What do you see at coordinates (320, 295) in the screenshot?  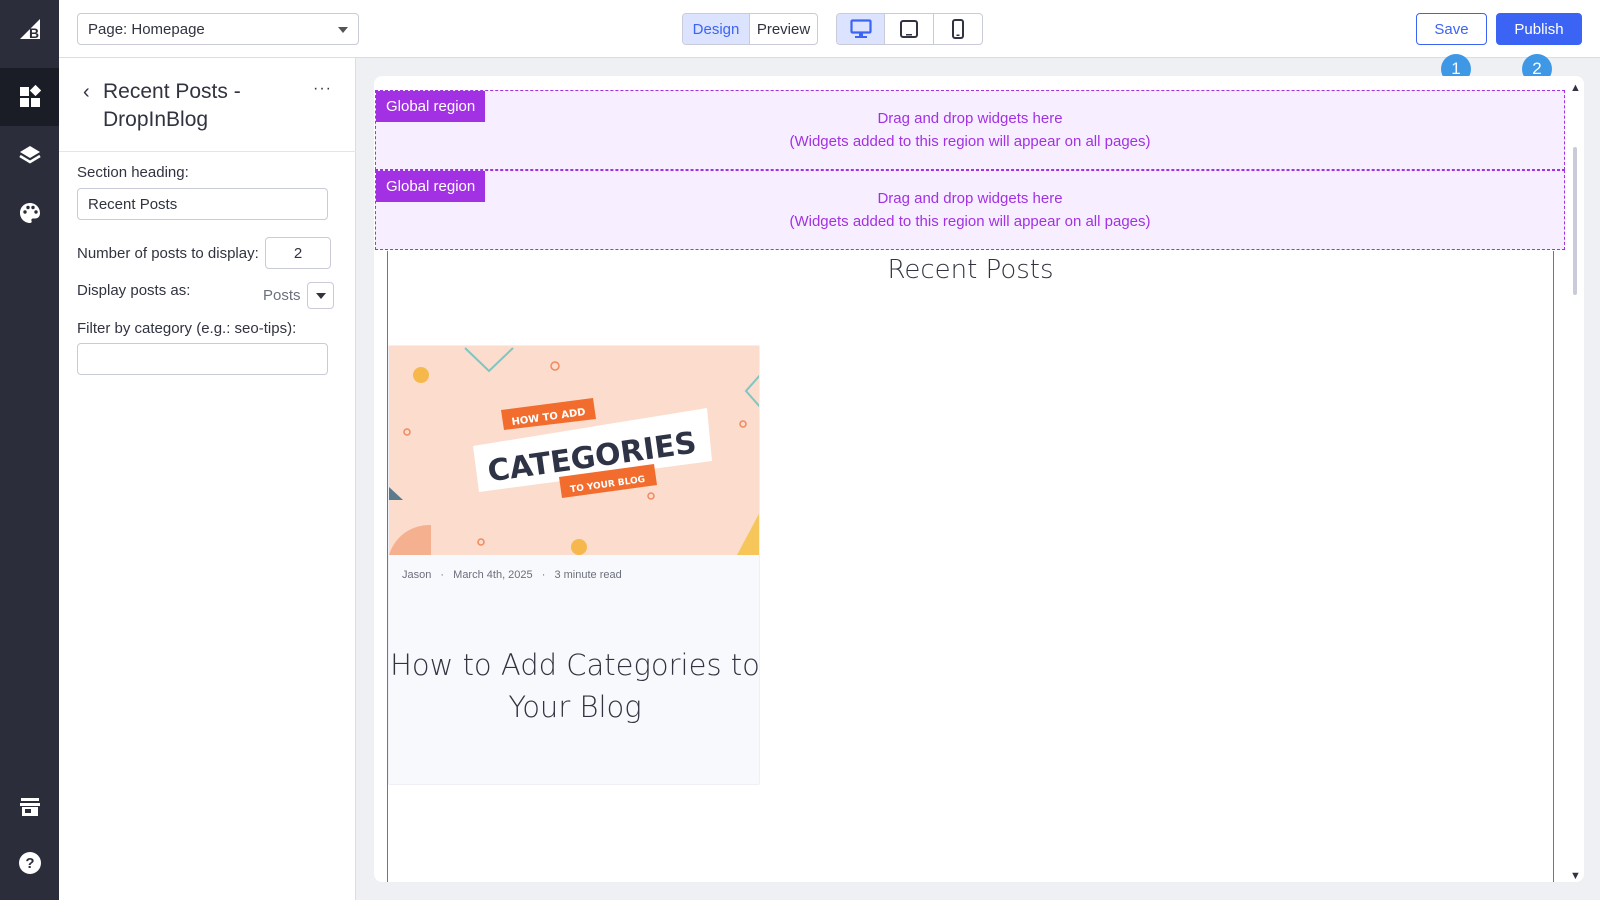 I see `display-as-dropdown` at bounding box center [320, 295].